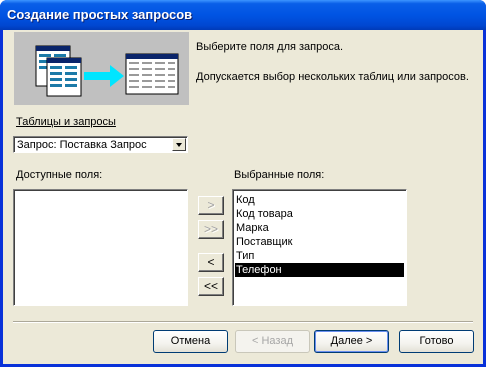  Describe the element at coordinates (66, 122) in the screenshot. I see `tables-label: Таблицы и запросы` at that location.